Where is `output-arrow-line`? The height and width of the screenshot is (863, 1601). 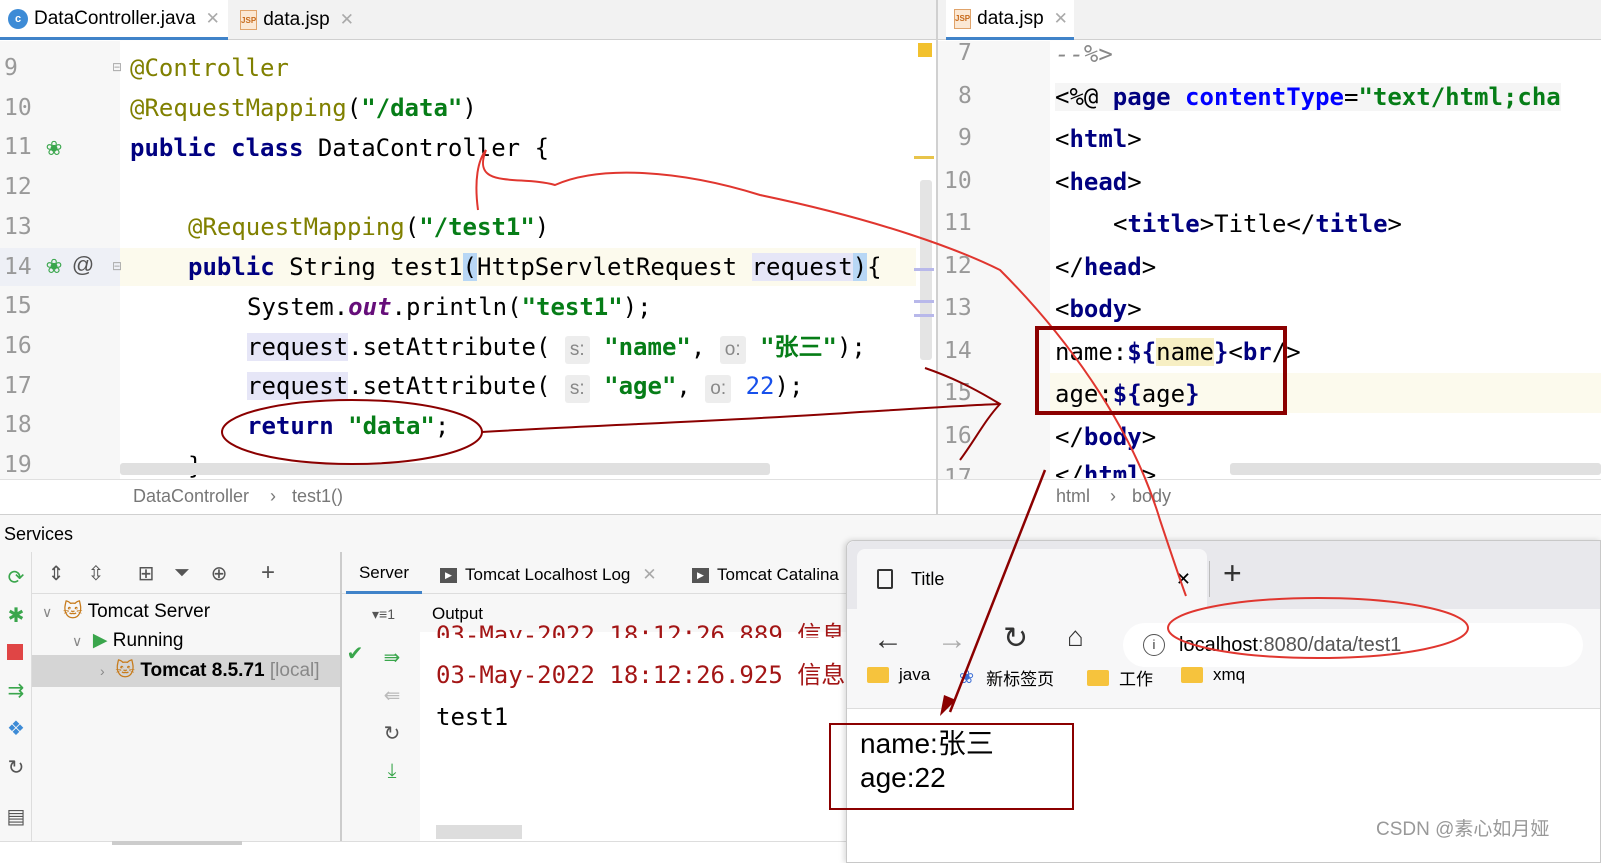 output-arrow-line is located at coordinates (997, 591).